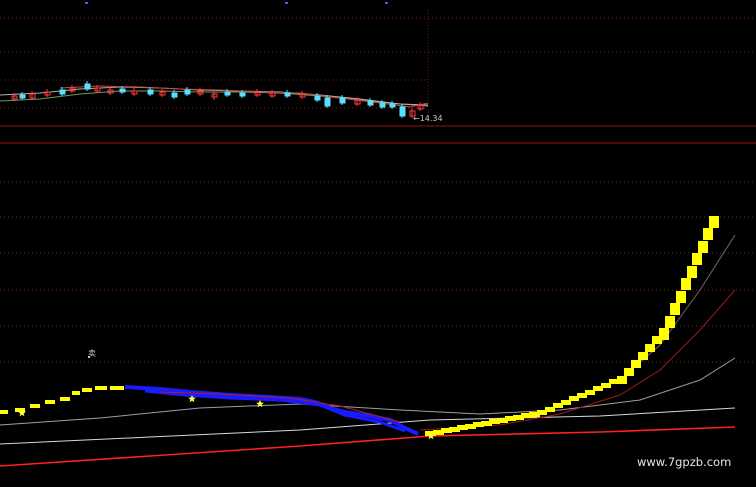  What do you see at coordinates (428, 118) in the screenshot?
I see `price-low-marker: ←14.34` at bounding box center [428, 118].